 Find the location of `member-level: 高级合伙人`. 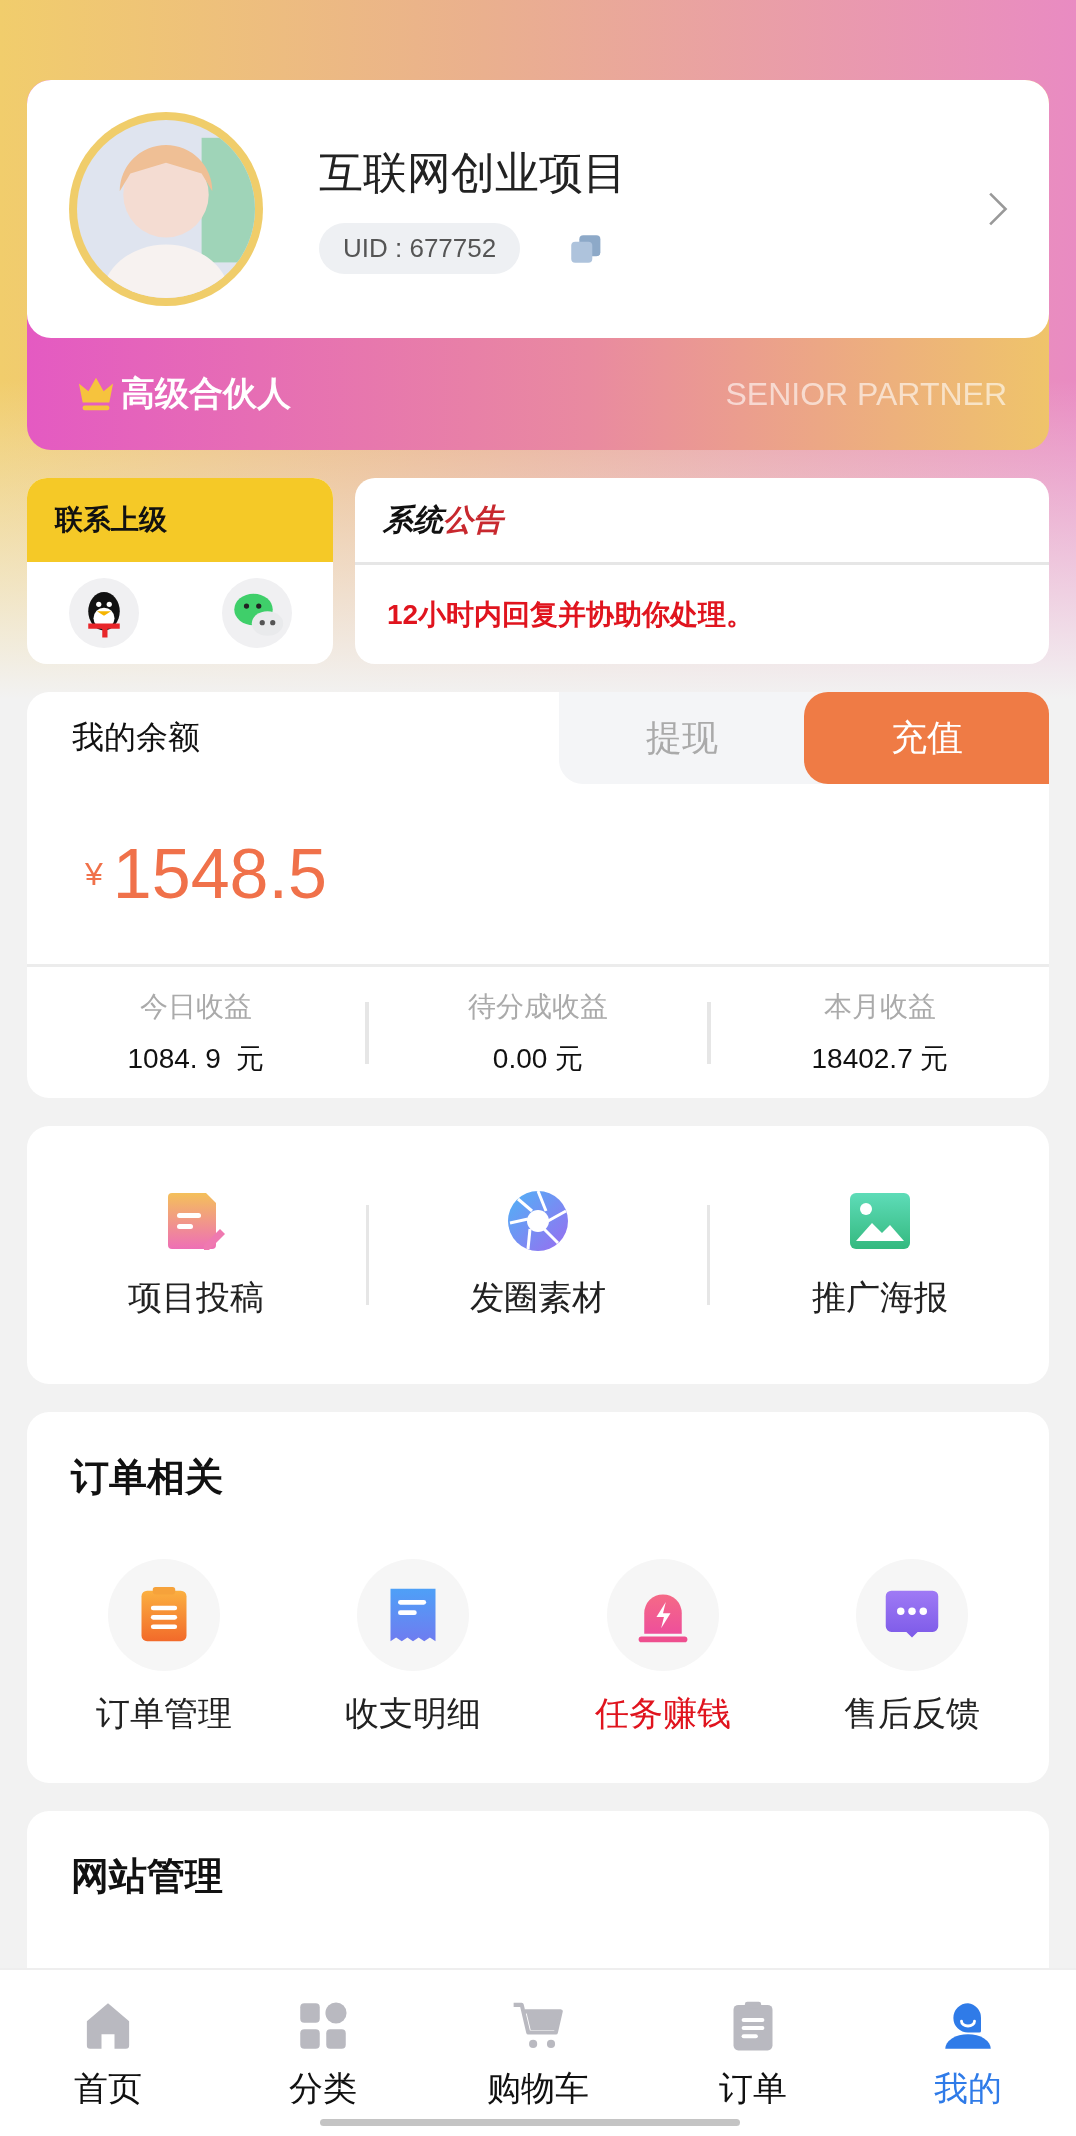

member-level: 高级合伙人 is located at coordinates (206, 393).